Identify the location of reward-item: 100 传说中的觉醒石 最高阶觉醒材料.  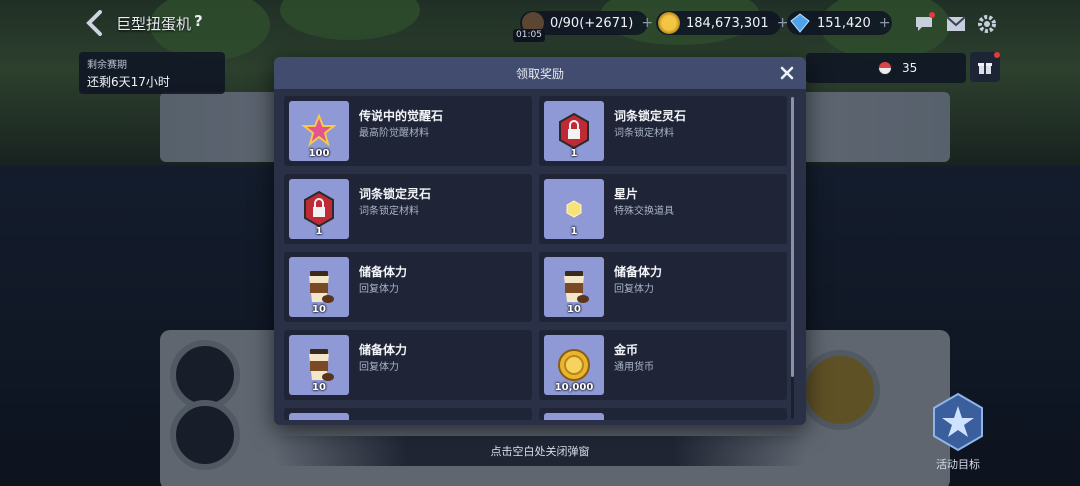
(408, 131).